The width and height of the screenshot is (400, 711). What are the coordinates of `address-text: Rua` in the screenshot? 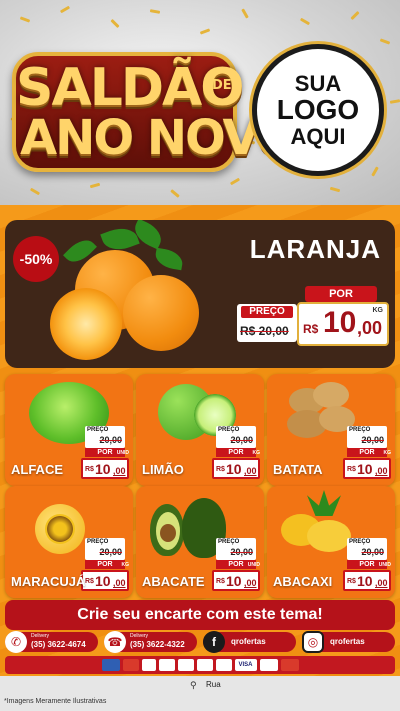 It's located at (213, 684).